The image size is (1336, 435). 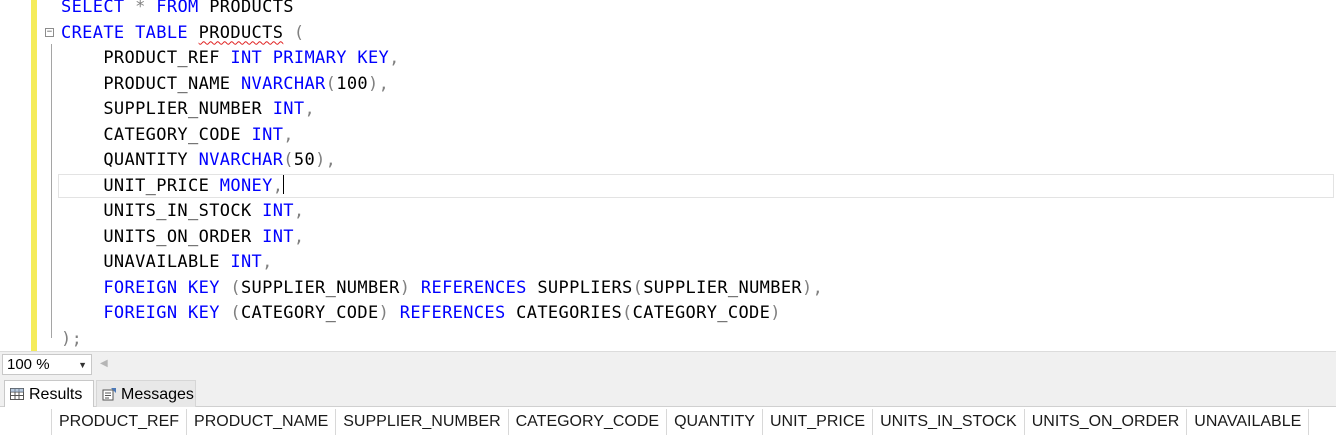 What do you see at coordinates (56, 394) in the screenshot?
I see `tab-results-label: Results` at bounding box center [56, 394].